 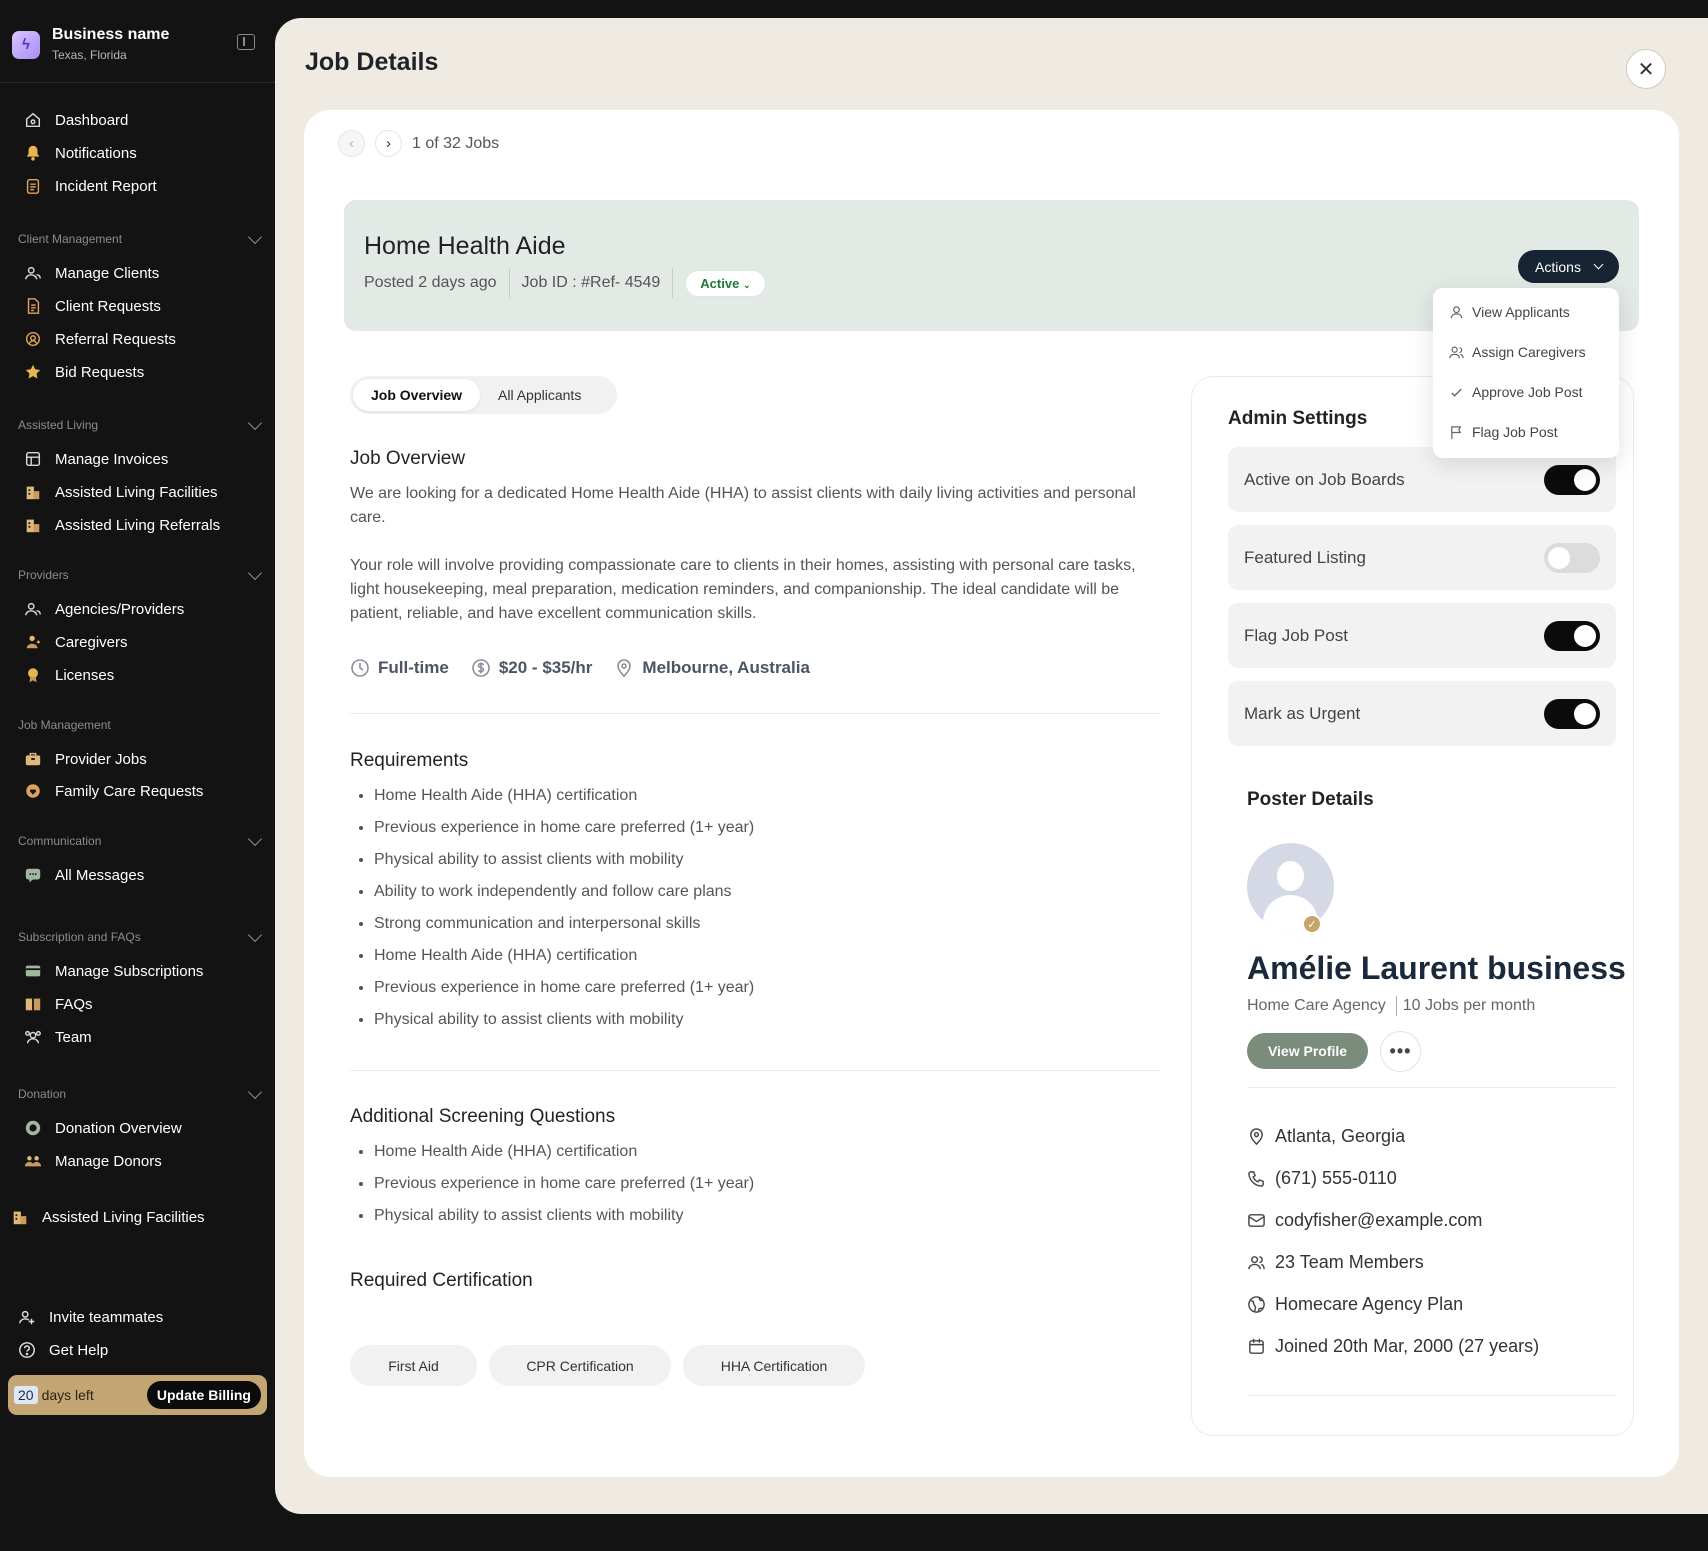 What do you see at coordinates (84, 875) in the screenshot?
I see `sidebar-item-all-messages: All Messages` at bounding box center [84, 875].